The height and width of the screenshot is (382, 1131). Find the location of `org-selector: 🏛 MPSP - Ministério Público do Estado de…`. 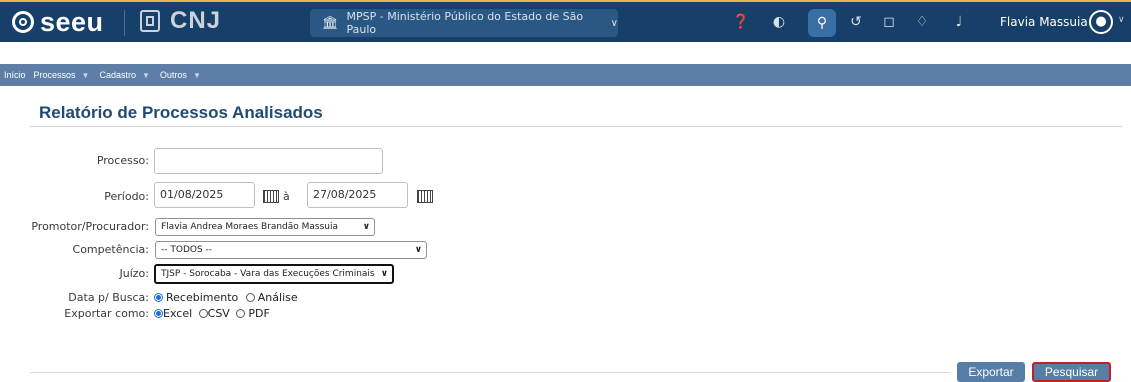

org-selector: 🏛 MPSP - Ministério Público do Estado de… is located at coordinates (464, 23).